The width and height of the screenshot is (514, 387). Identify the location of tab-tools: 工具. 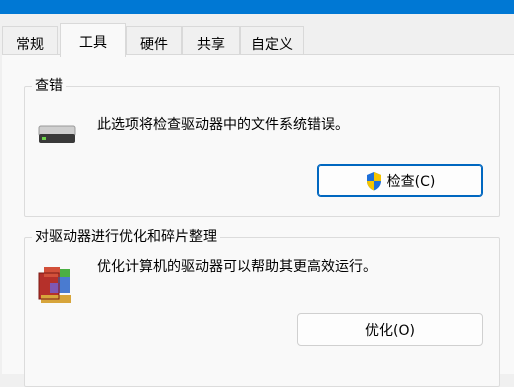
(93, 40).